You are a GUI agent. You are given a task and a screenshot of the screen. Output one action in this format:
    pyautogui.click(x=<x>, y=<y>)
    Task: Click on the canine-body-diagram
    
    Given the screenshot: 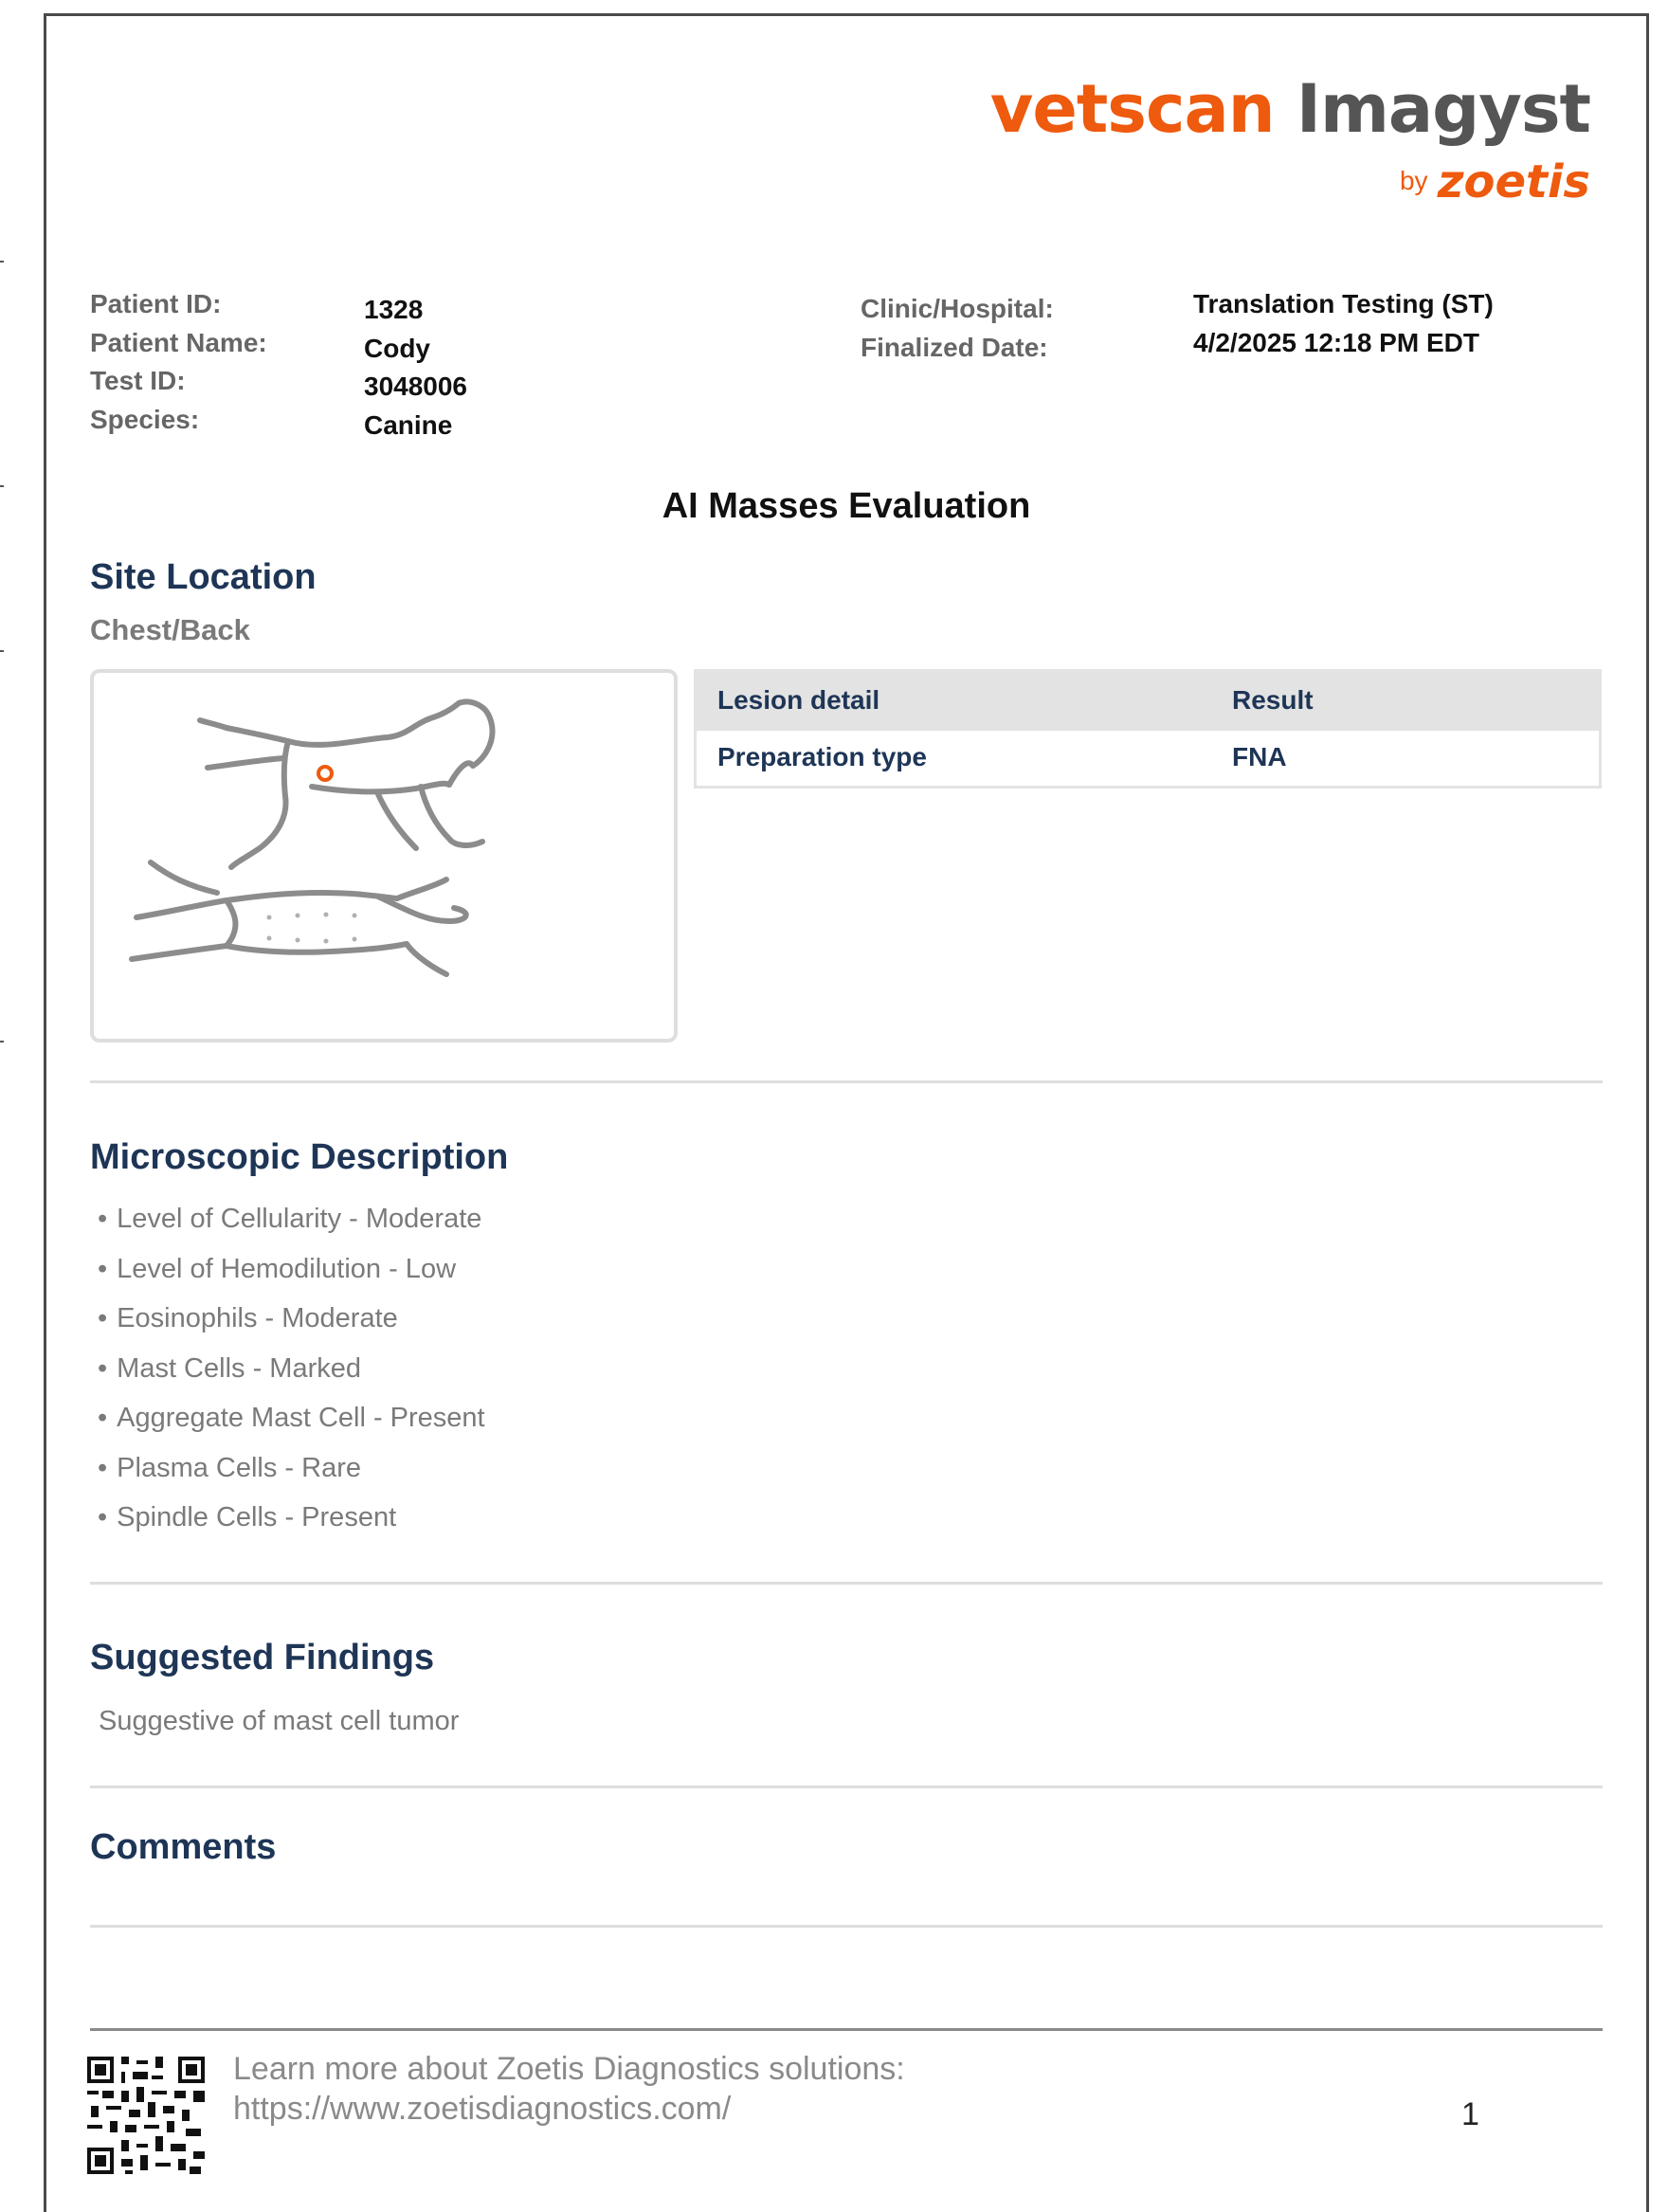 What is the action you would take?
    pyautogui.click(x=313, y=837)
    